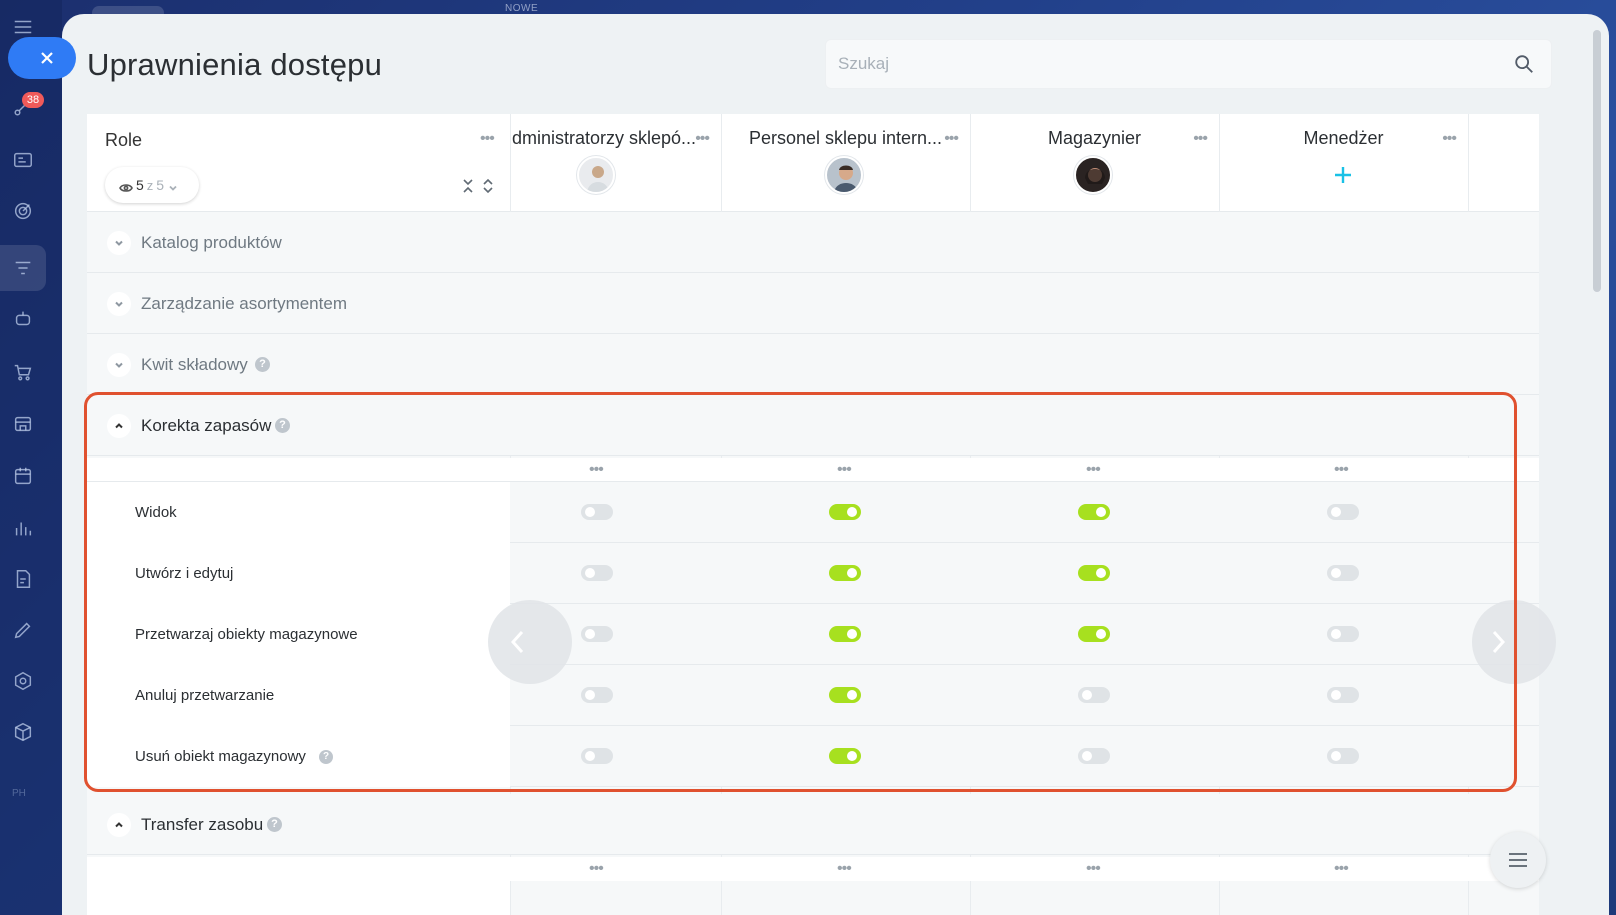  What do you see at coordinates (235, 64) in the screenshot?
I see `page-title: Uprawnienia dostępu` at bounding box center [235, 64].